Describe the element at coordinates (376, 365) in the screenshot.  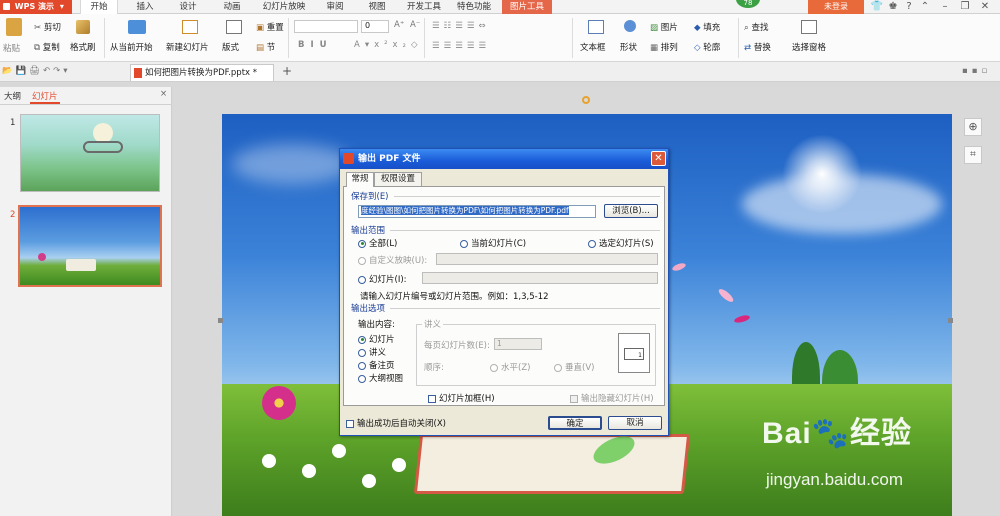
I see `content-notes-radio: 备注页` at that location.